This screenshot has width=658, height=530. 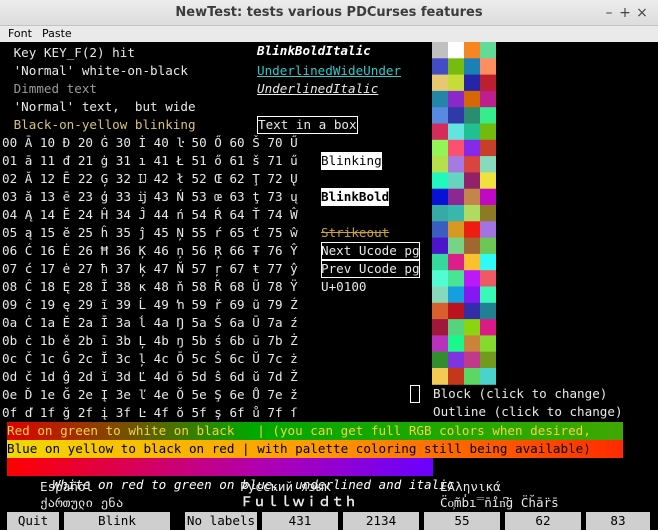 I want to click on prev-ucode-button: Prev Ucode pg, so click(x=370, y=269).